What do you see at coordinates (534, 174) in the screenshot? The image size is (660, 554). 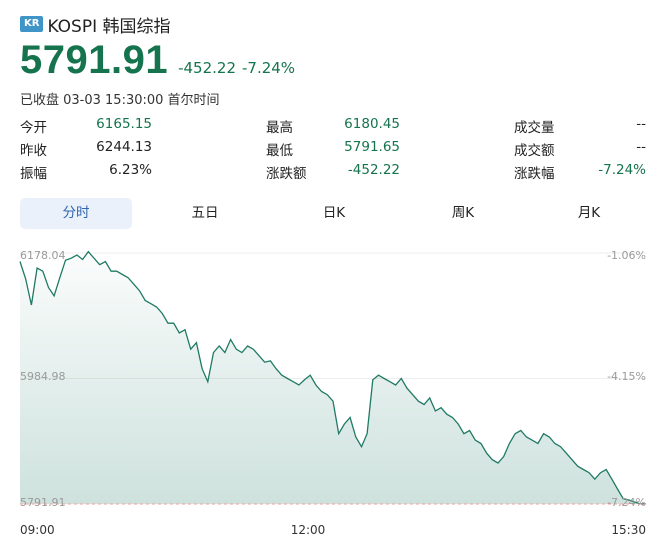 I see `change-pct-label: 涨跌幅` at bounding box center [534, 174].